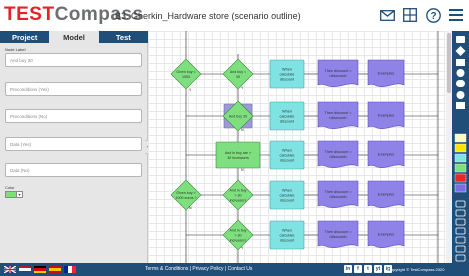 This screenshot has height=276, width=469. Describe the element at coordinates (15, 49) in the screenshot. I see `node-label-caption: Node Label` at that location.